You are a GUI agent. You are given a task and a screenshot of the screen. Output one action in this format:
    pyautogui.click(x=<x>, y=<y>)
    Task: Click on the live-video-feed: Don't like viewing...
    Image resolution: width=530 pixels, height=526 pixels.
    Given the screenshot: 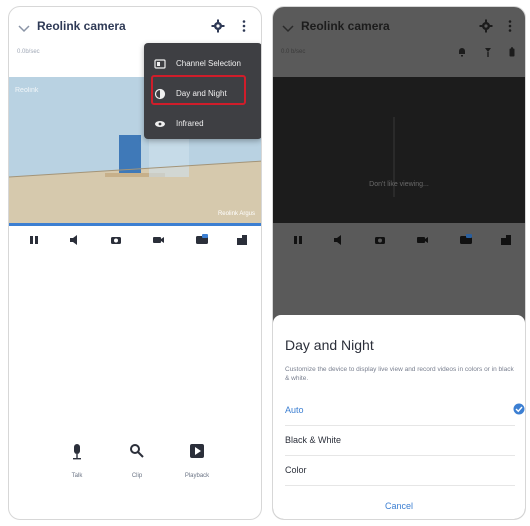 What is the action you would take?
    pyautogui.click(x=399, y=150)
    